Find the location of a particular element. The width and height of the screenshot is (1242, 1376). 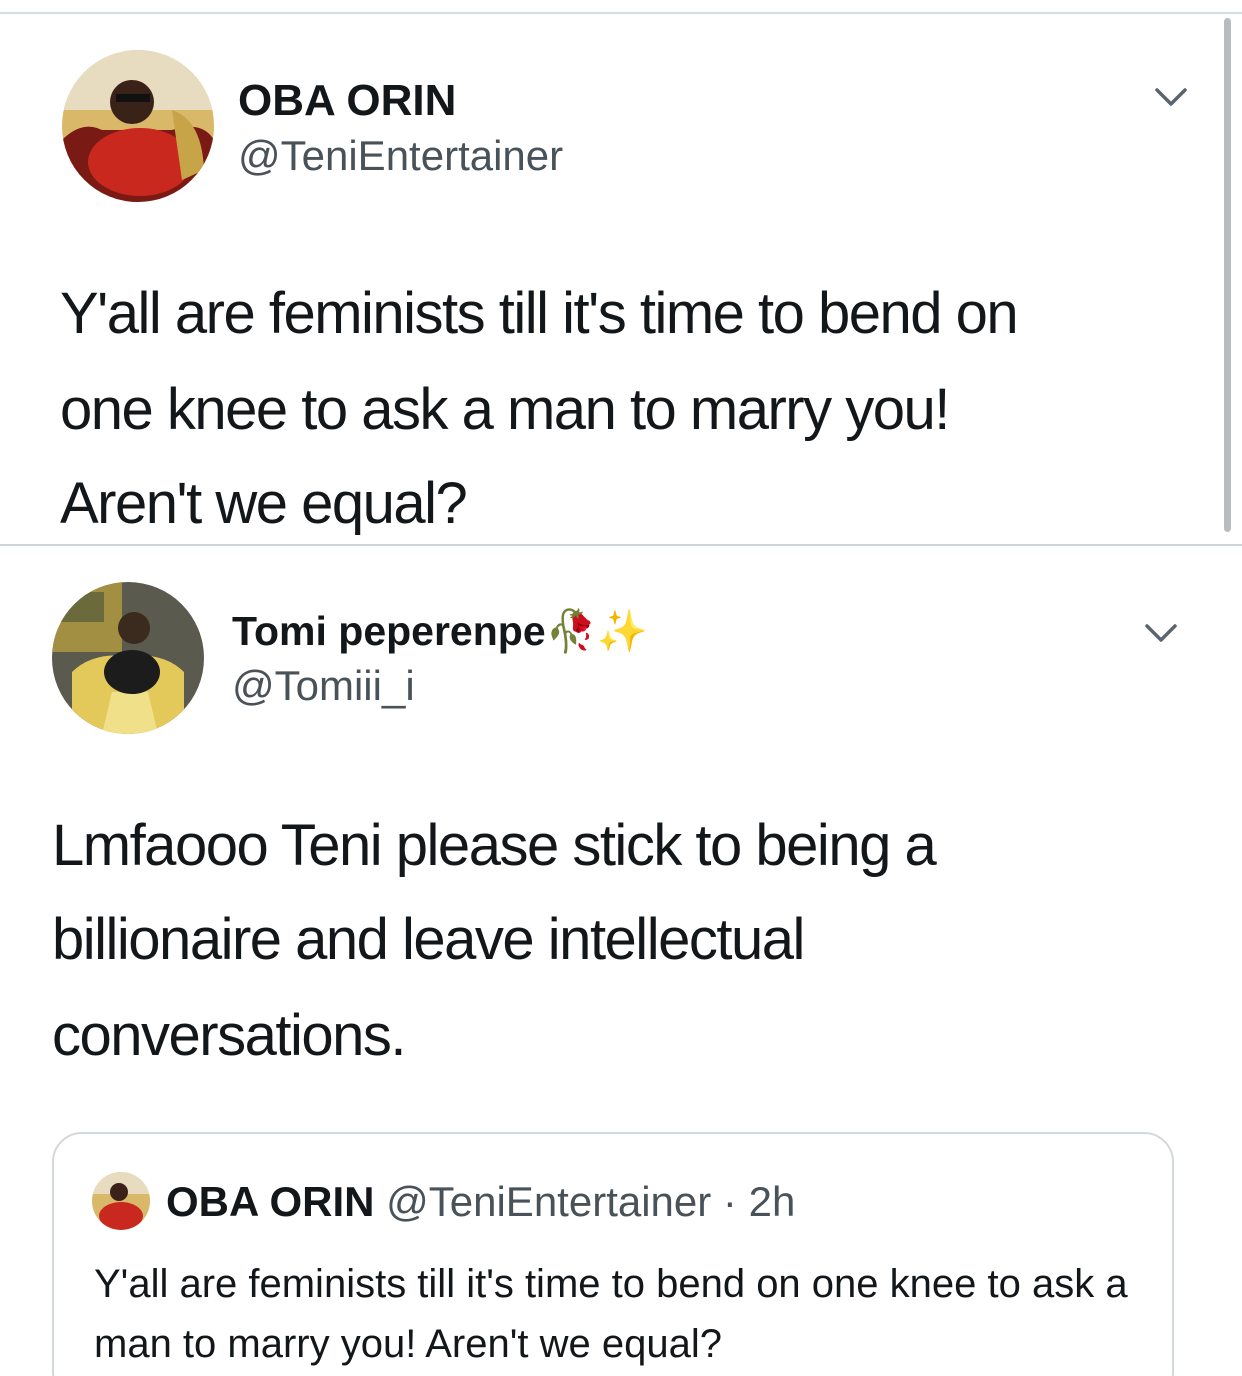

quoted-display-name: OBA ORIN is located at coordinates (270, 1201).